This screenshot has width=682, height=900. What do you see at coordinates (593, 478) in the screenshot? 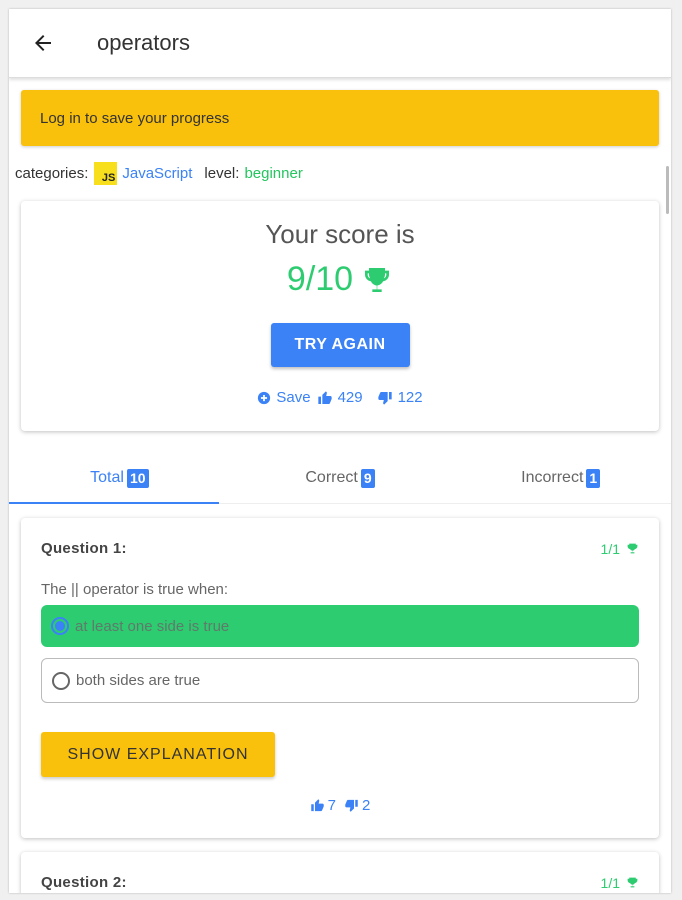
I see `tab-count-badge: 1` at bounding box center [593, 478].